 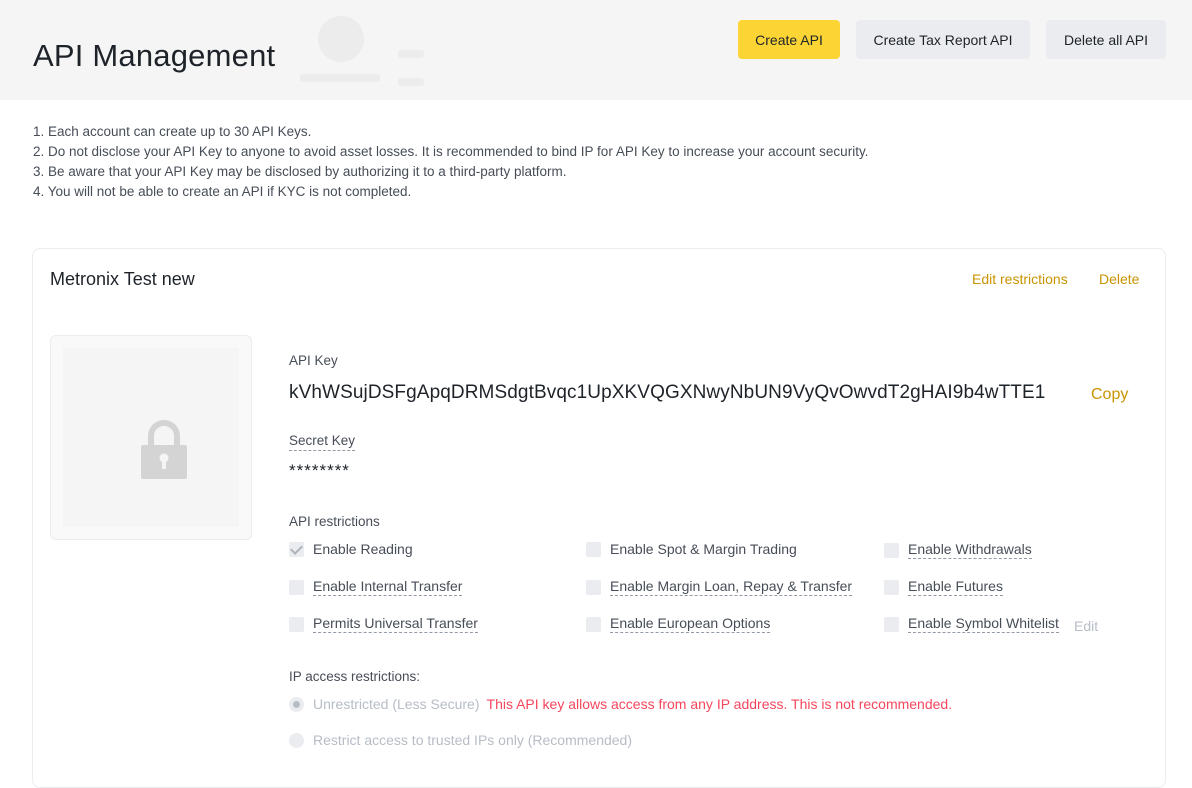 What do you see at coordinates (388, 587) in the screenshot?
I see `permission-label: Enable Internal Transfer` at bounding box center [388, 587].